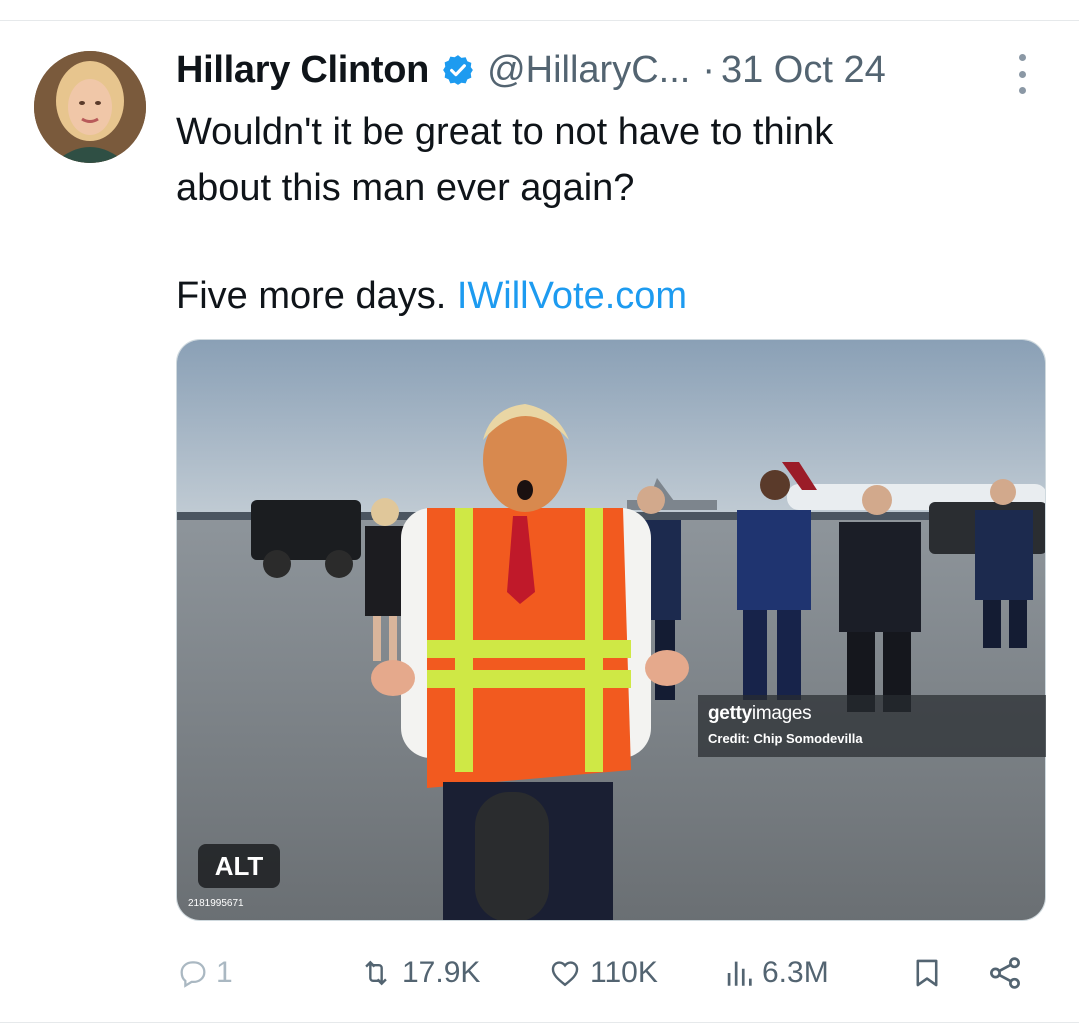 The image size is (1079, 1031). I want to click on retweet-icon, so click(376, 973).